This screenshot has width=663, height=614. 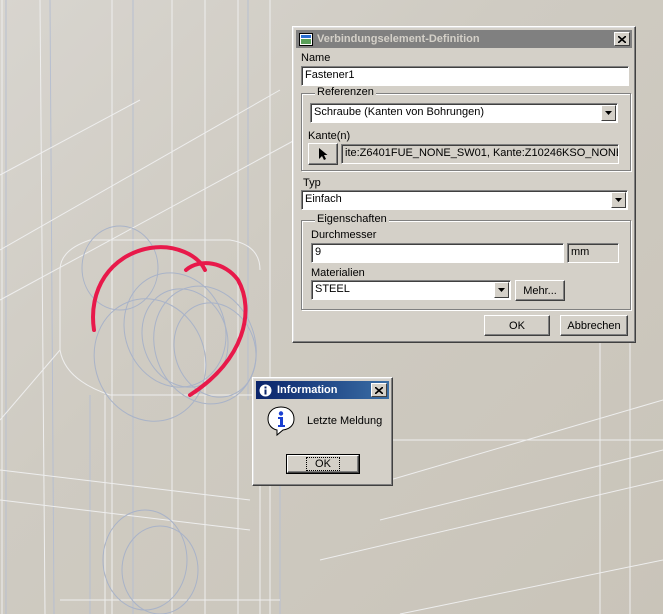 I want to click on edge-select-button, so click(x=323, y=154).